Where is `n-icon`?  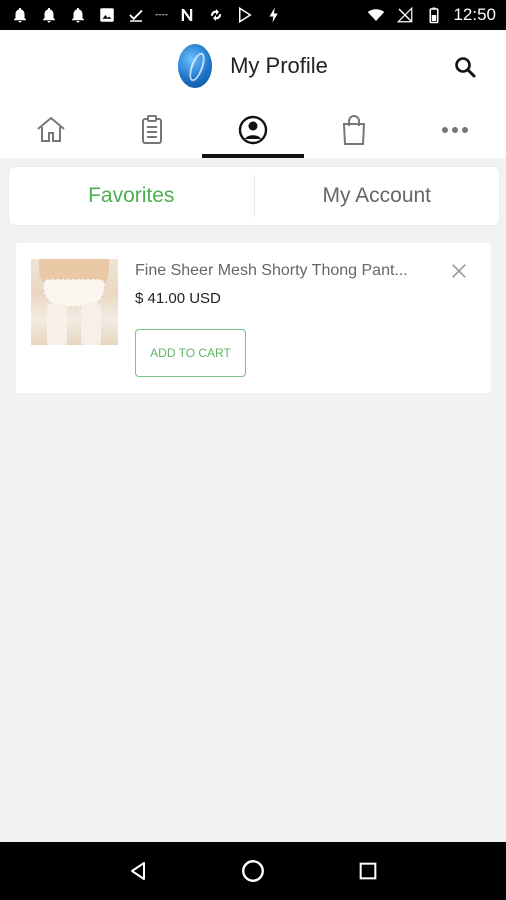
n-icon is located at coordinates (187, 15).